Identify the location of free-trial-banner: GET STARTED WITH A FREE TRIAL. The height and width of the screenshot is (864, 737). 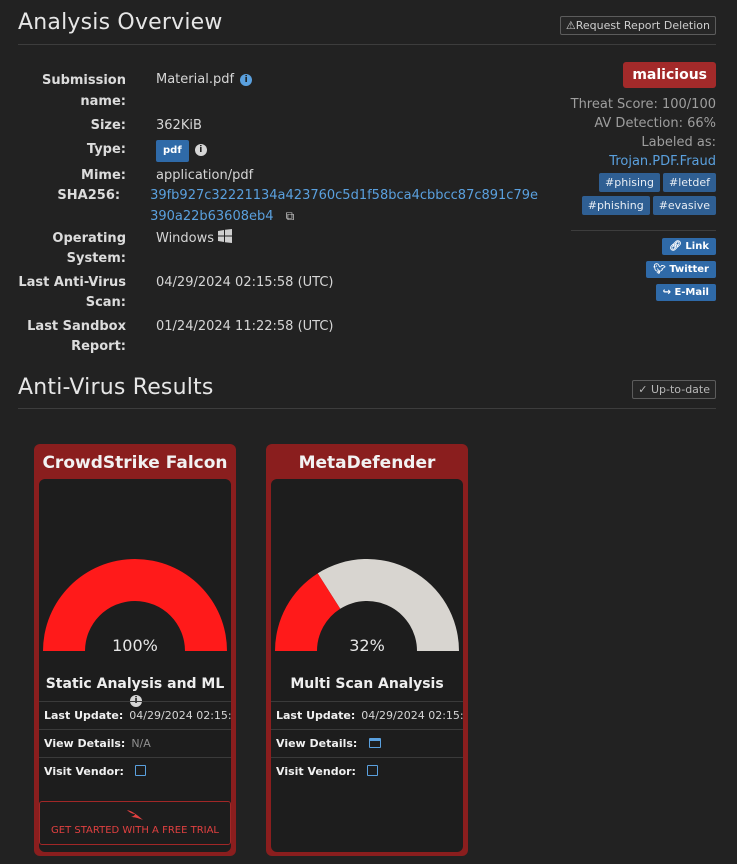
(135, 823).